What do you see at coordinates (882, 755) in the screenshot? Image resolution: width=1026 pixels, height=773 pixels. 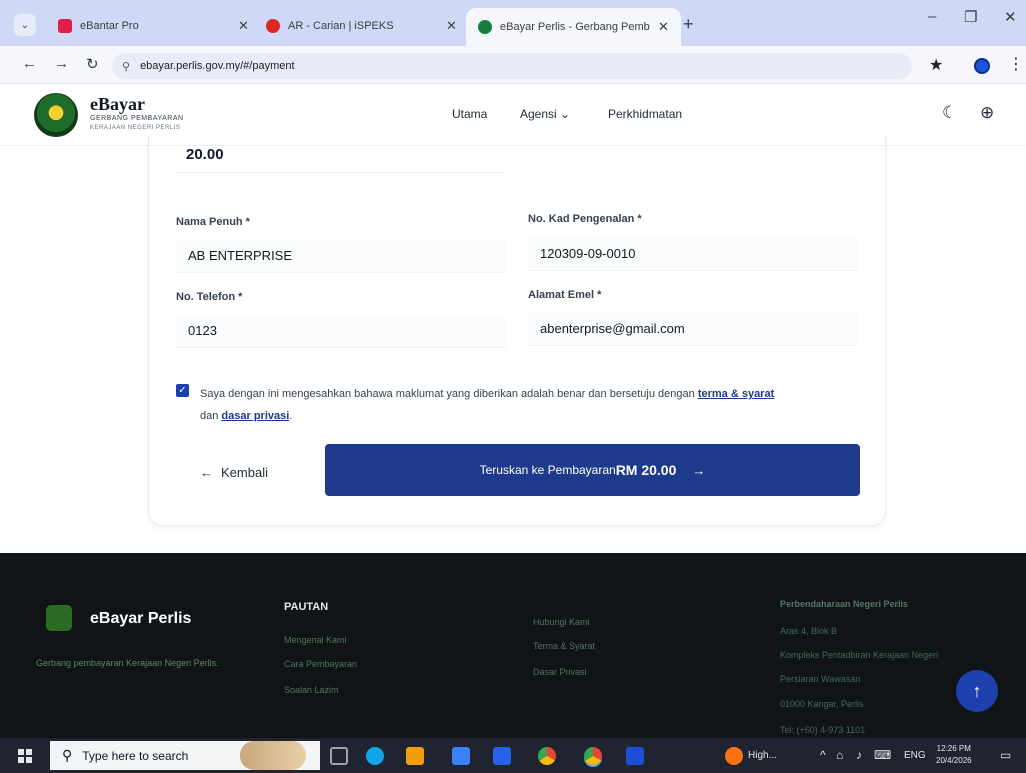 I see `keyboard-icon: ⌨` at bounding box center [882, 755].